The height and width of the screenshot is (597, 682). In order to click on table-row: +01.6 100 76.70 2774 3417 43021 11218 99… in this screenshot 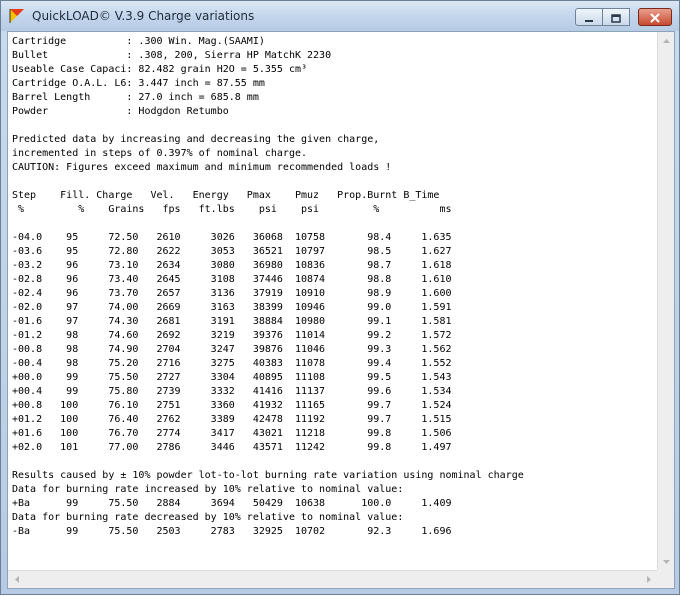, I will do `click(232, 433)`.